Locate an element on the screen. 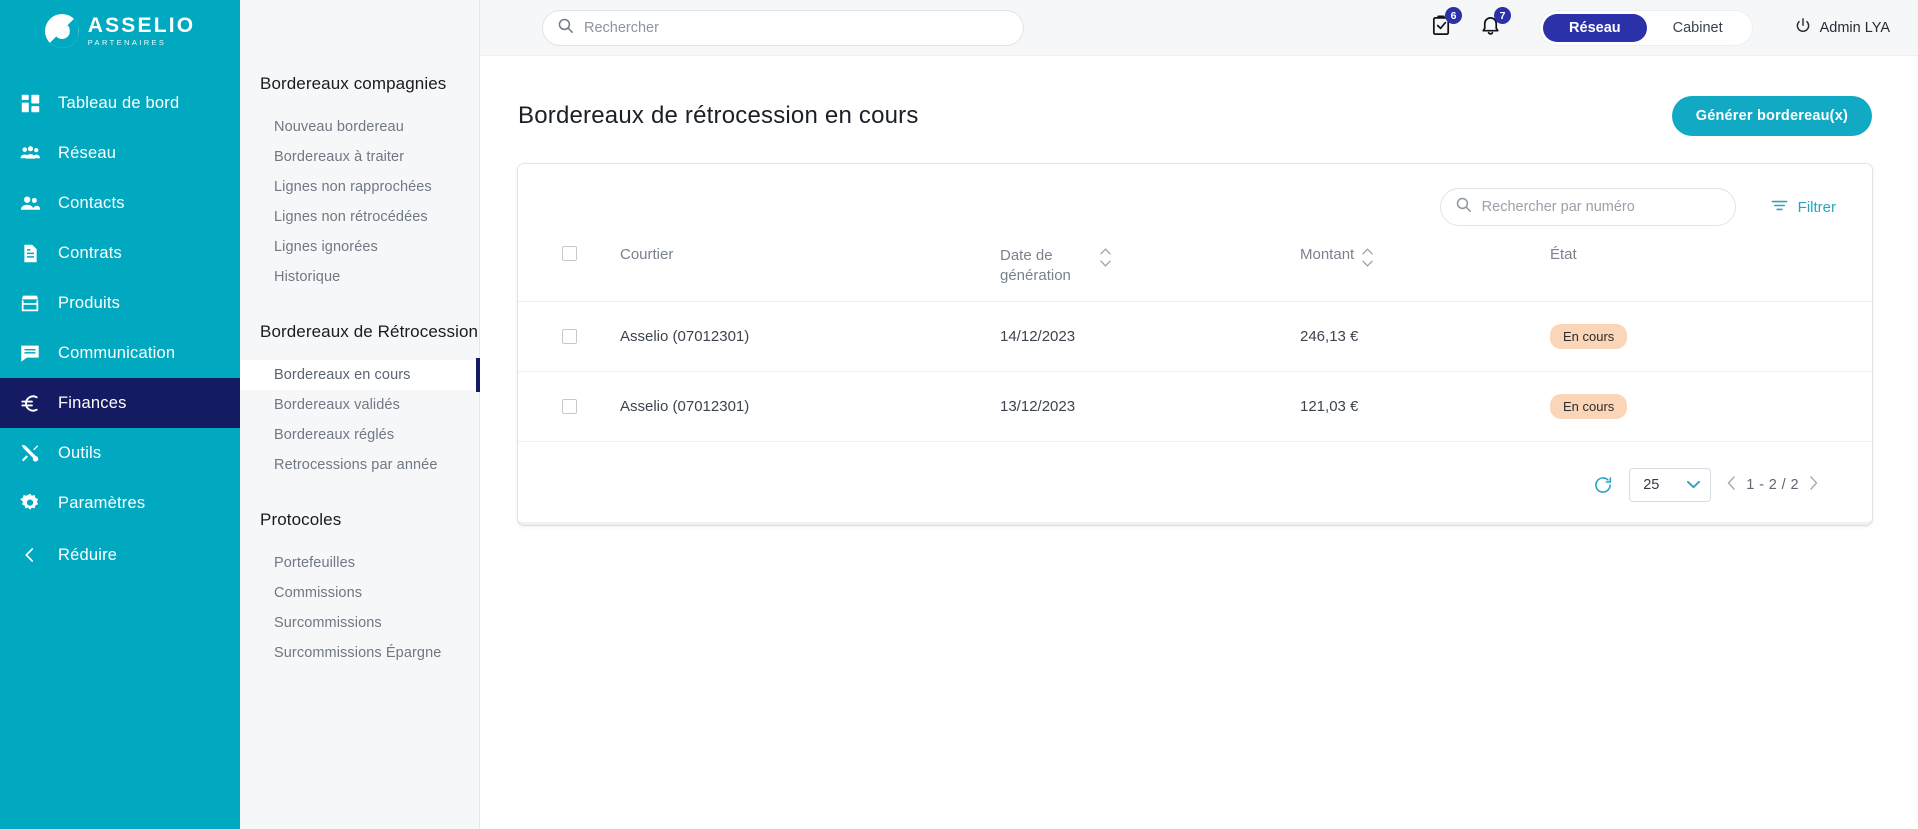 The image size is (1918, 829). refresh-button is located at coordinates (1603, 485).